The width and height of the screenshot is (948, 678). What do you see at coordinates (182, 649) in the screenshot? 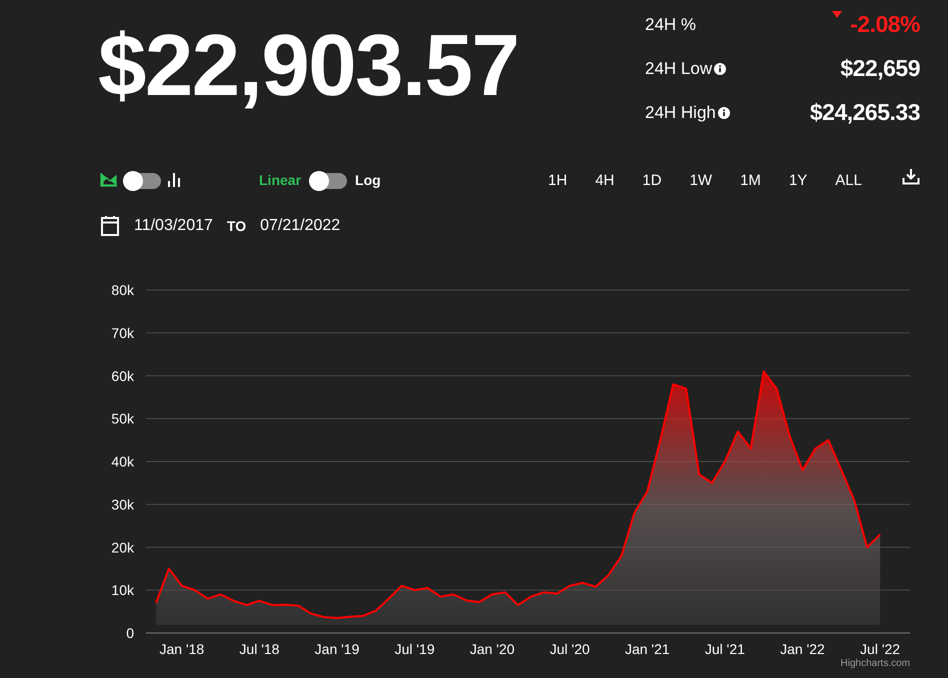
I see `axis-label: Jan '18` at bounding box center [182, 649].